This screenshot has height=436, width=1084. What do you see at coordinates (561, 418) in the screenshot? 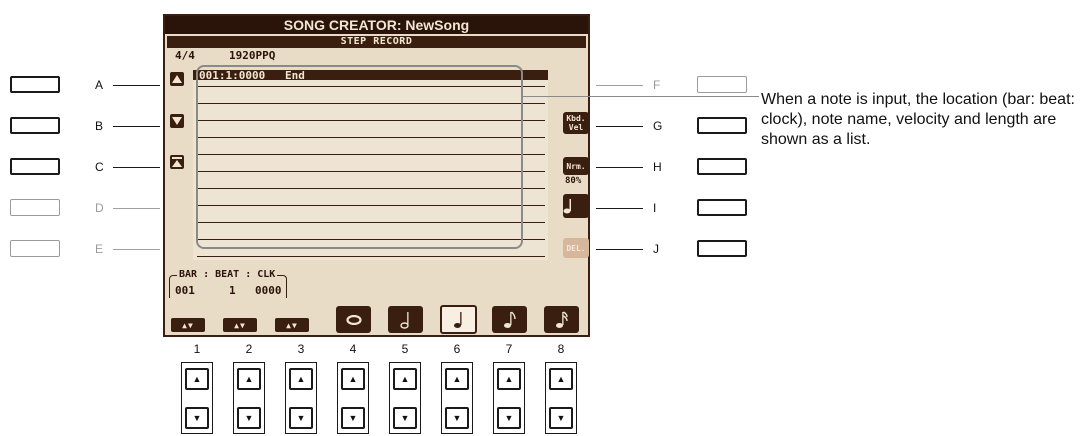
I see `down-button-8: ▼` at bounding box center [561, 418].